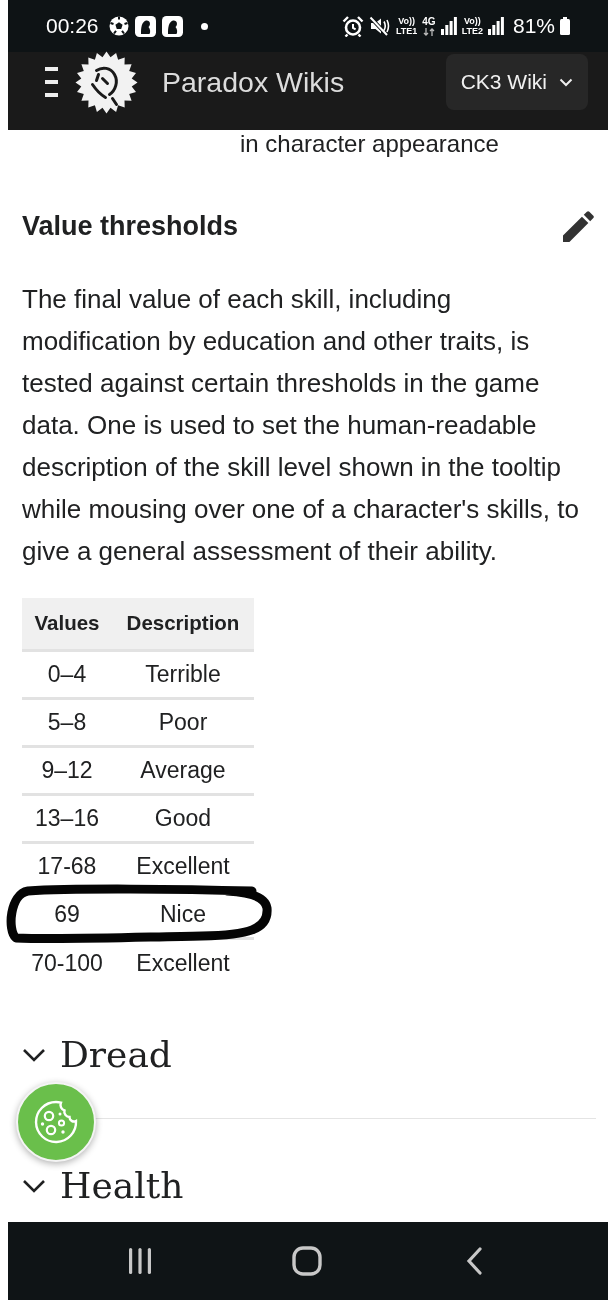 The height and width of the screenshot is (1300, 608). I want to click on data-type-label: 4G, so click(429, 21).